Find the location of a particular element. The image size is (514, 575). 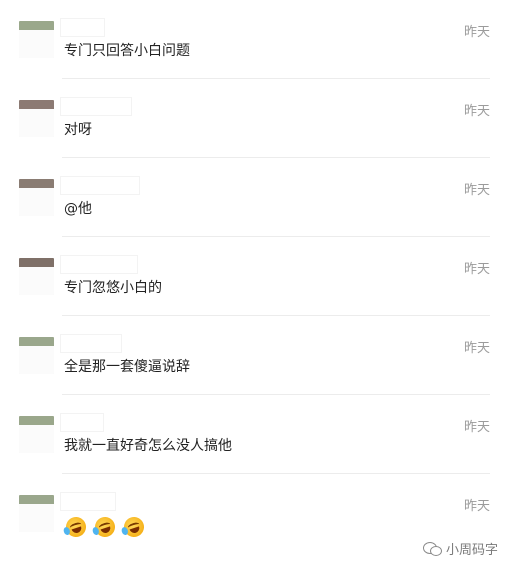

comment-text: 专门只回答小白问题 is located at coordinates (127, 51).